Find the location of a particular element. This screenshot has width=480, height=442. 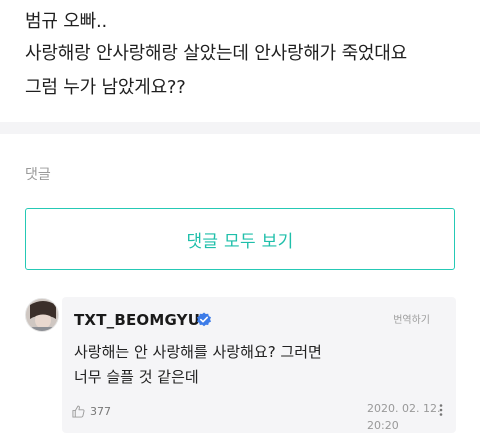

avatar-image is located at coordinates (42, 315).